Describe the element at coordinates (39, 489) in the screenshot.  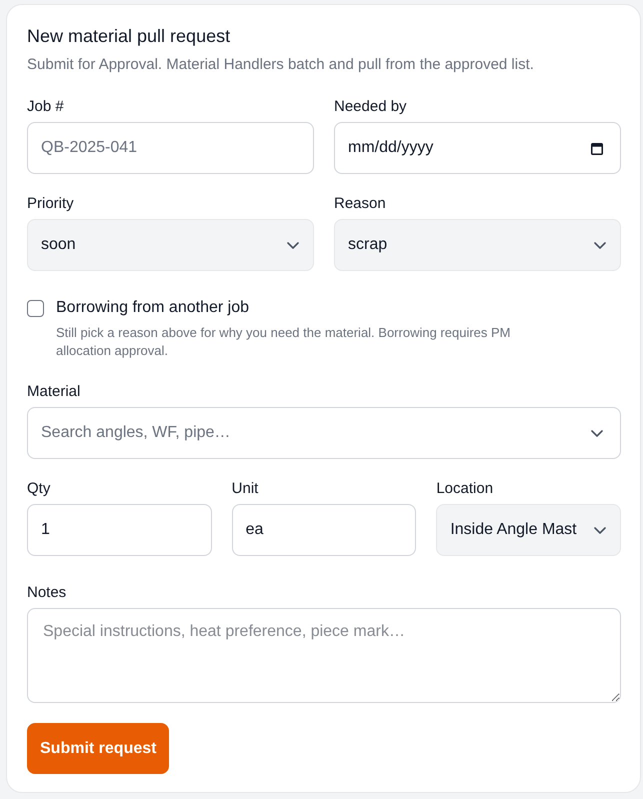
I see `field-label: Qty` at that location.